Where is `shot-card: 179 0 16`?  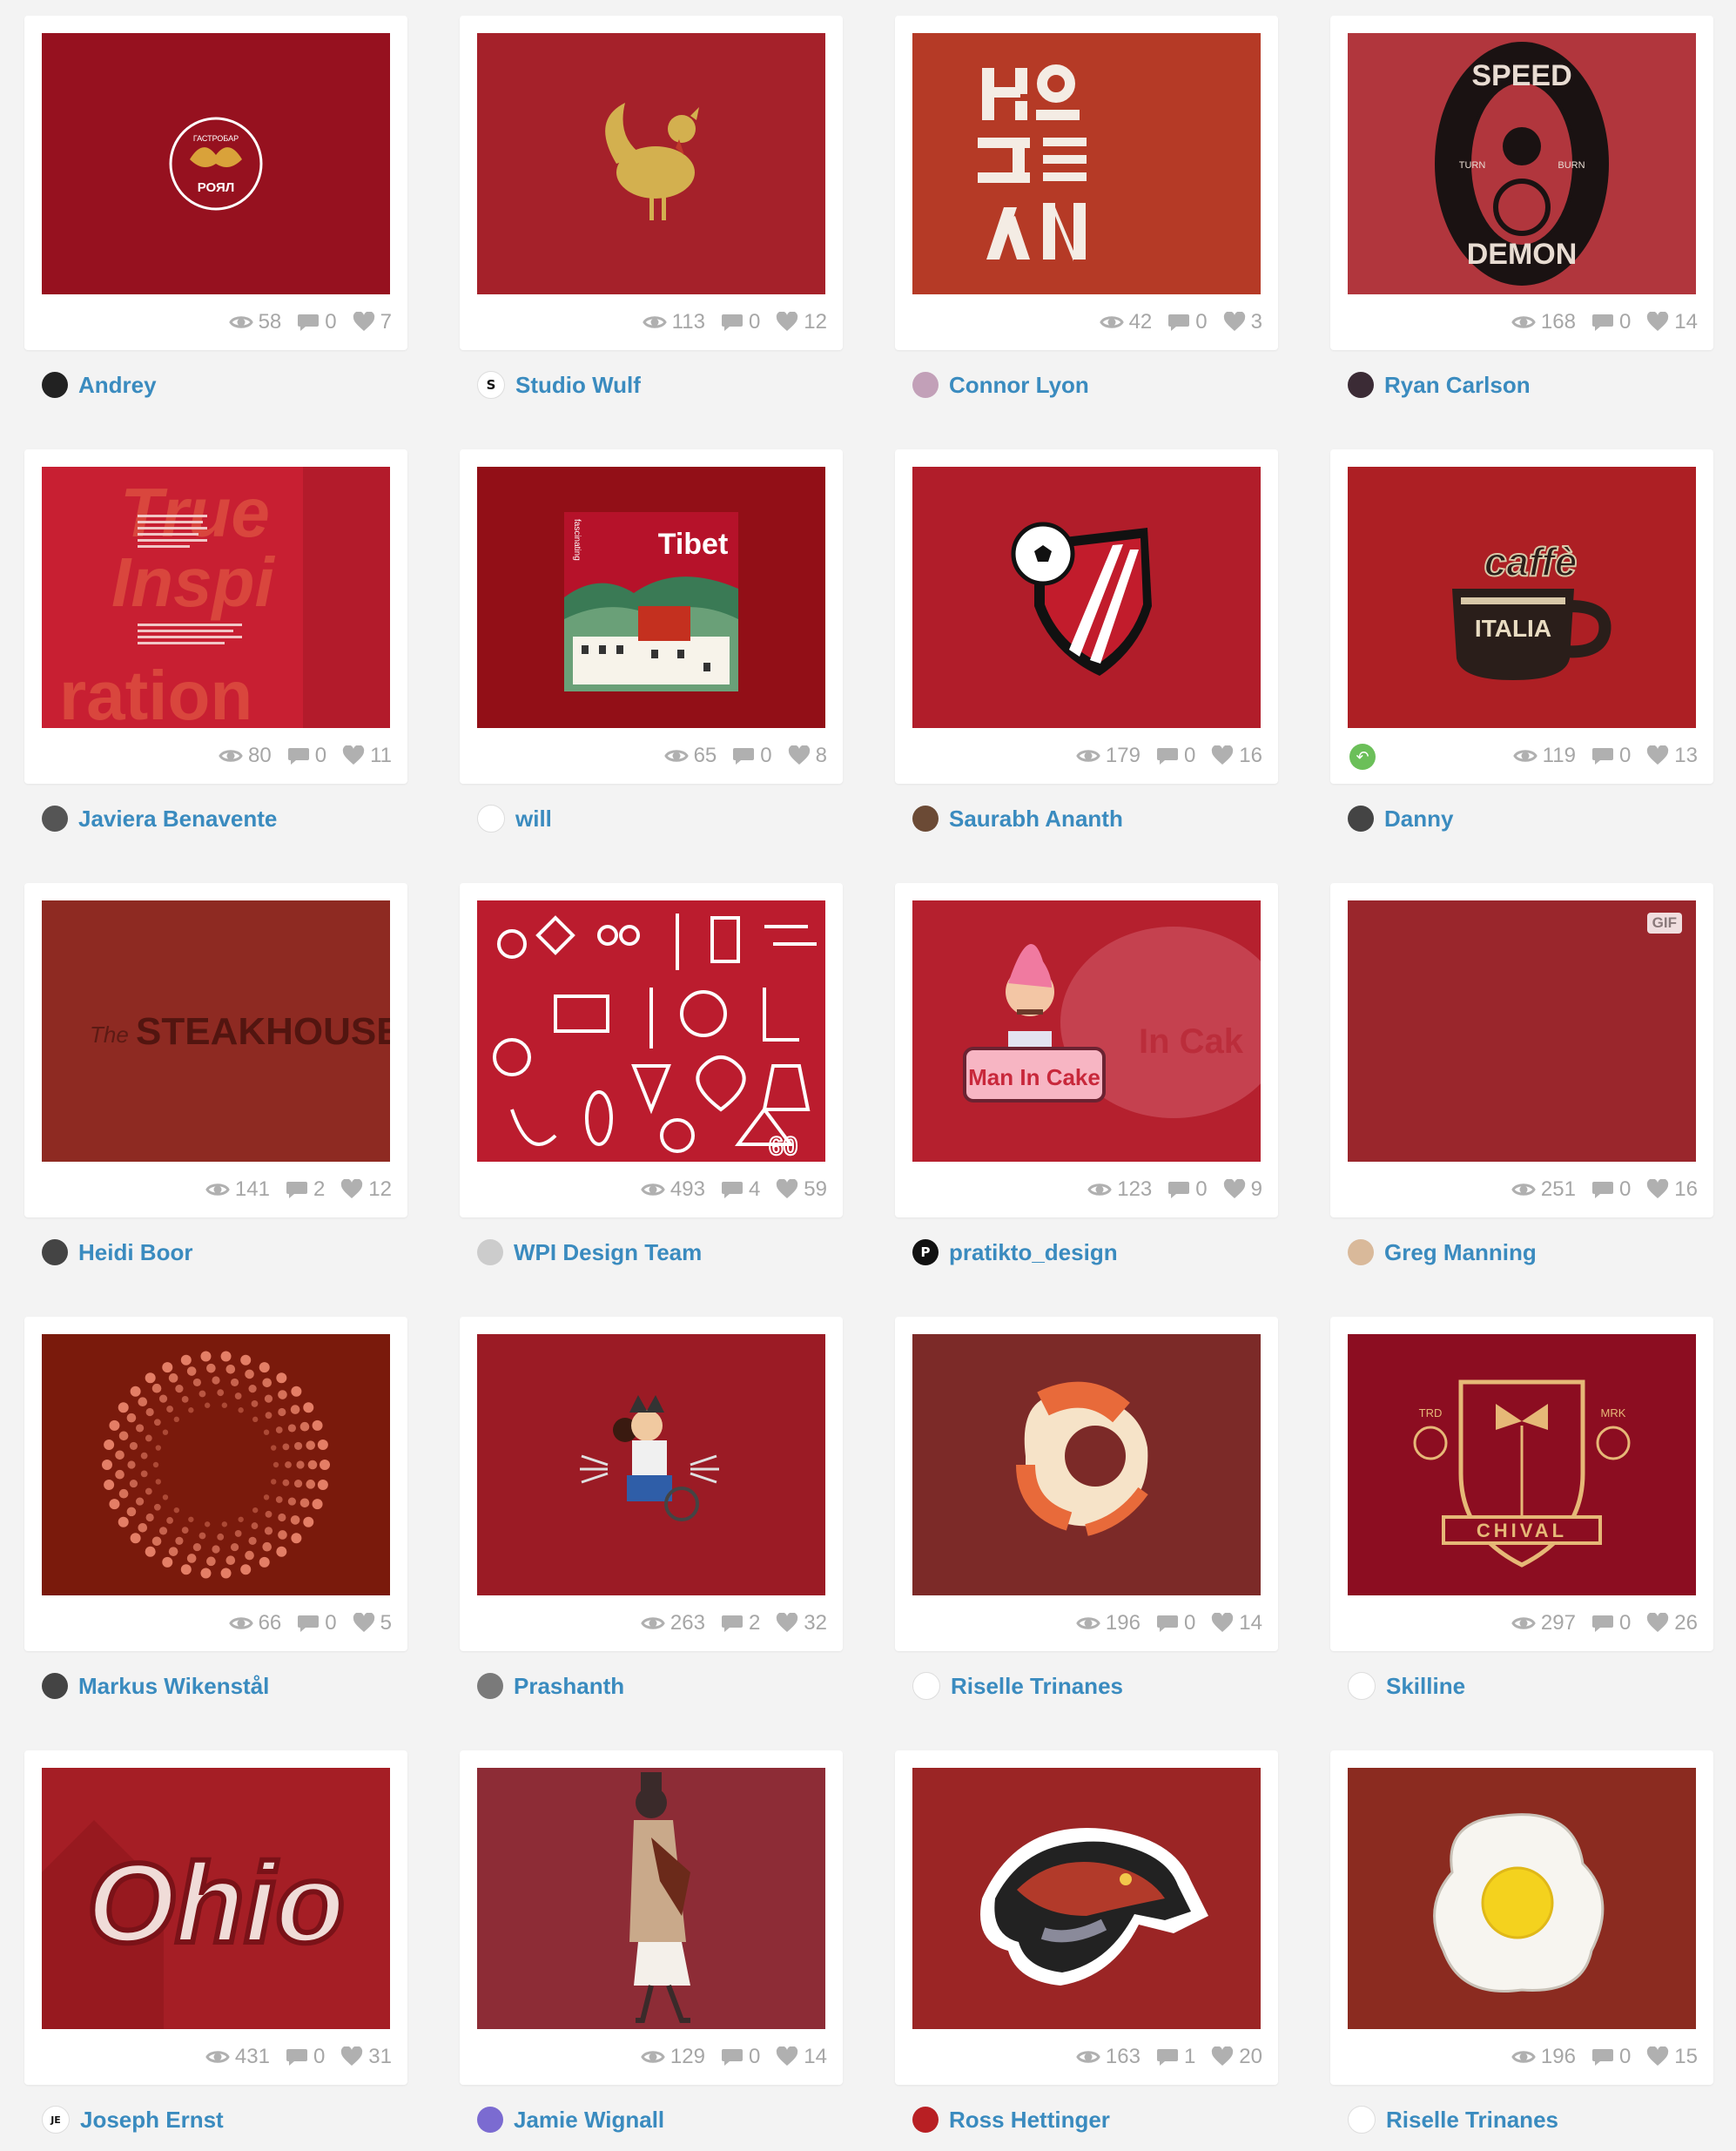 shot-card: 179 0 16 is located at coordinates (1086, 616).